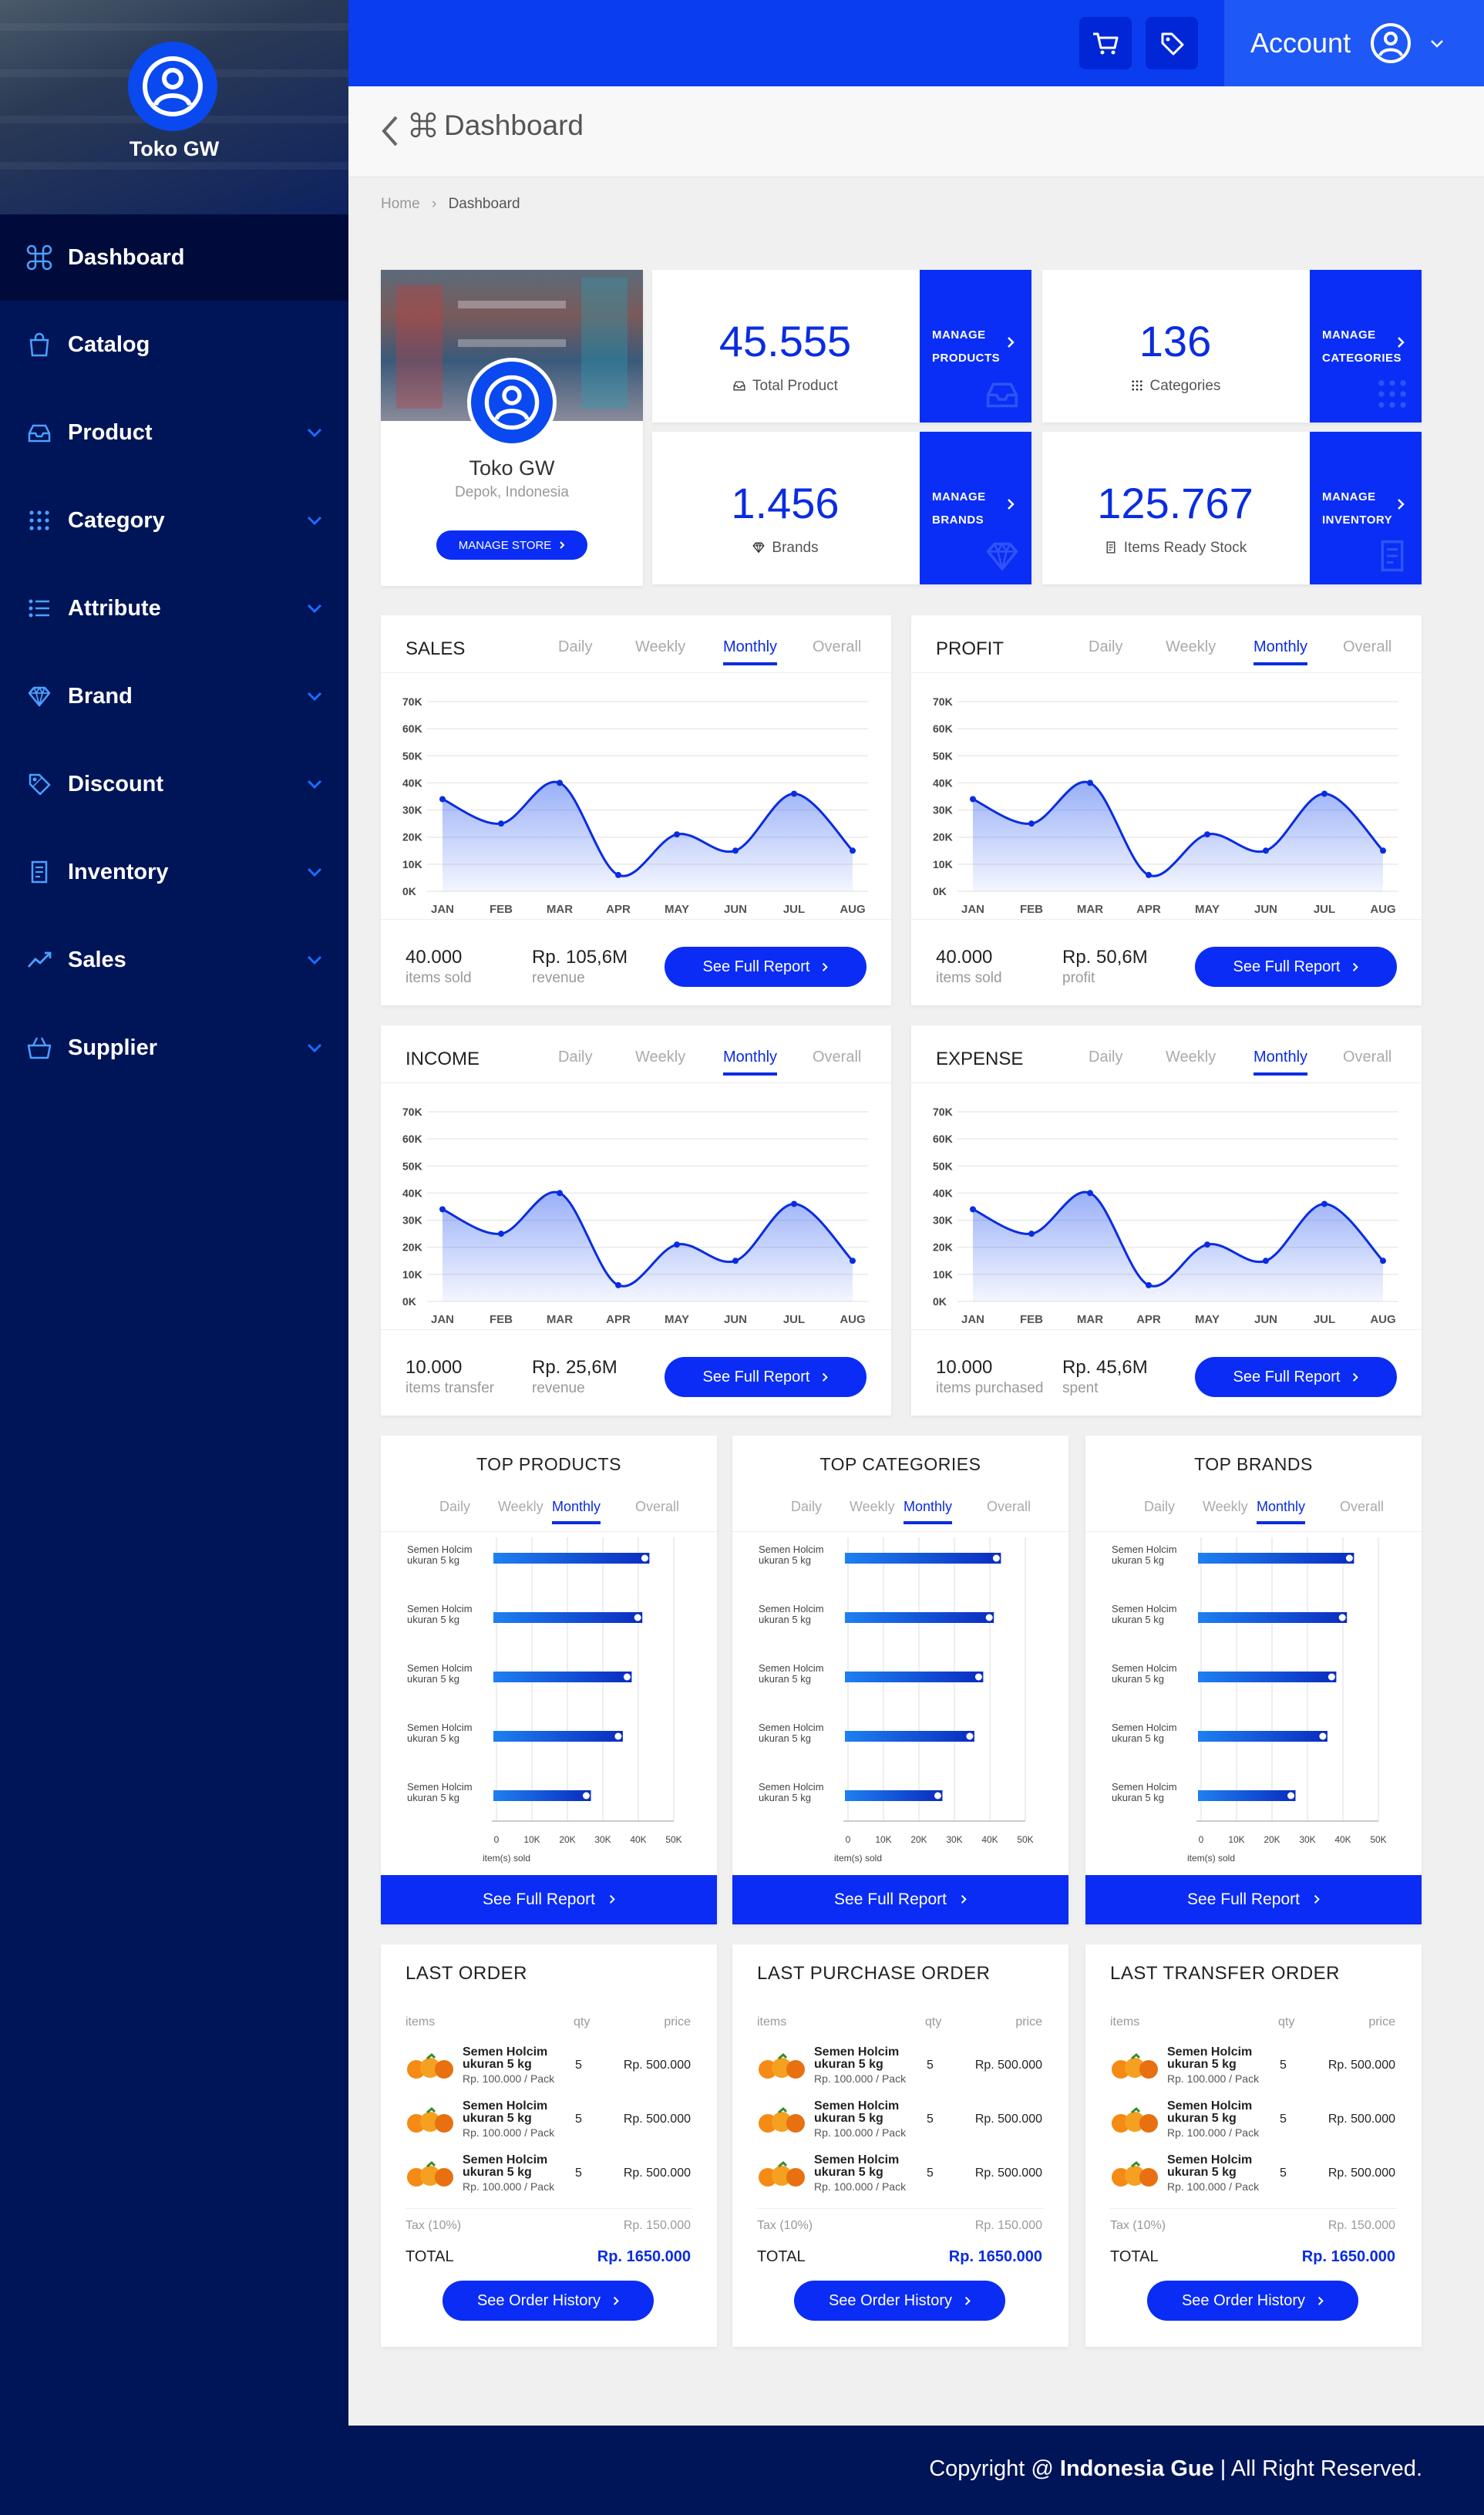  I want to click on sidebar-item-supplier: Supplier, so click(174, 1048).